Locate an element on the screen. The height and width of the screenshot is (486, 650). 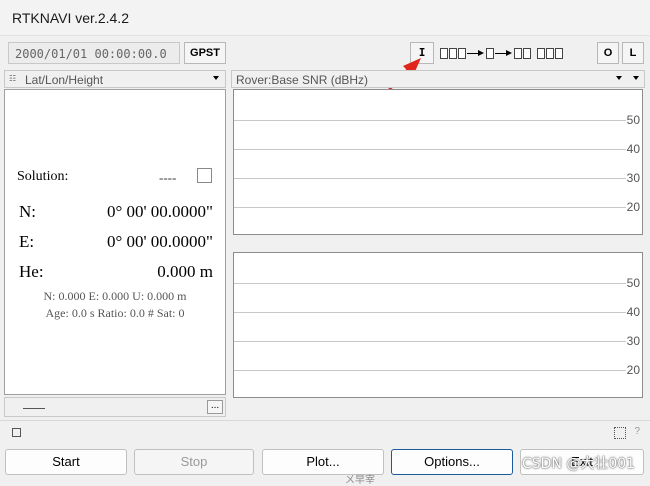
height-label: He: is located at coordinates (31, 271).